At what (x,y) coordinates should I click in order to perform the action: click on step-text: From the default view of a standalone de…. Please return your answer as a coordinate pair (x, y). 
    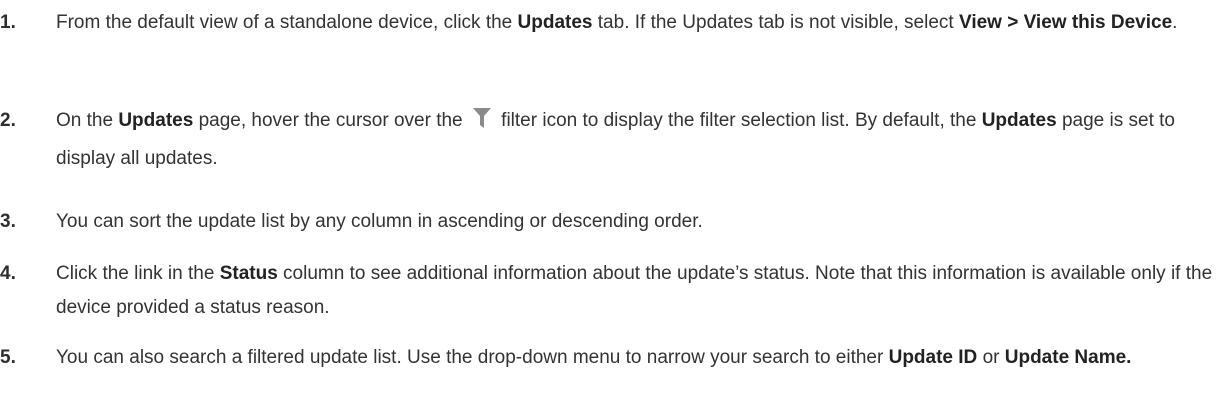
    Looking at the image, I should click on (636, 23).